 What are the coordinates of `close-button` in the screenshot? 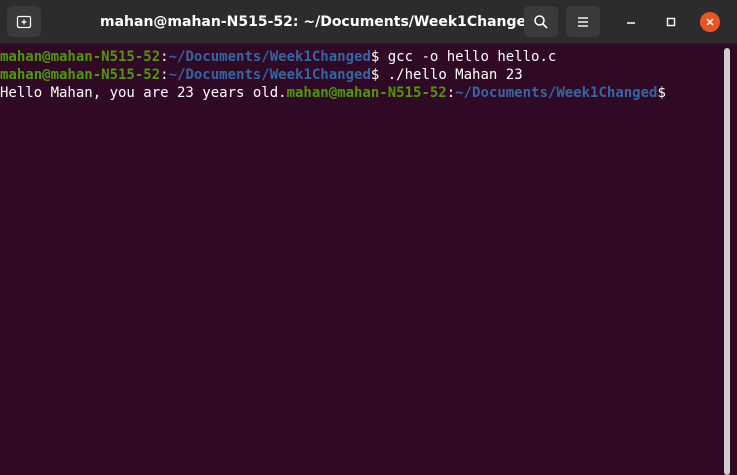 It's located at (710, 22).